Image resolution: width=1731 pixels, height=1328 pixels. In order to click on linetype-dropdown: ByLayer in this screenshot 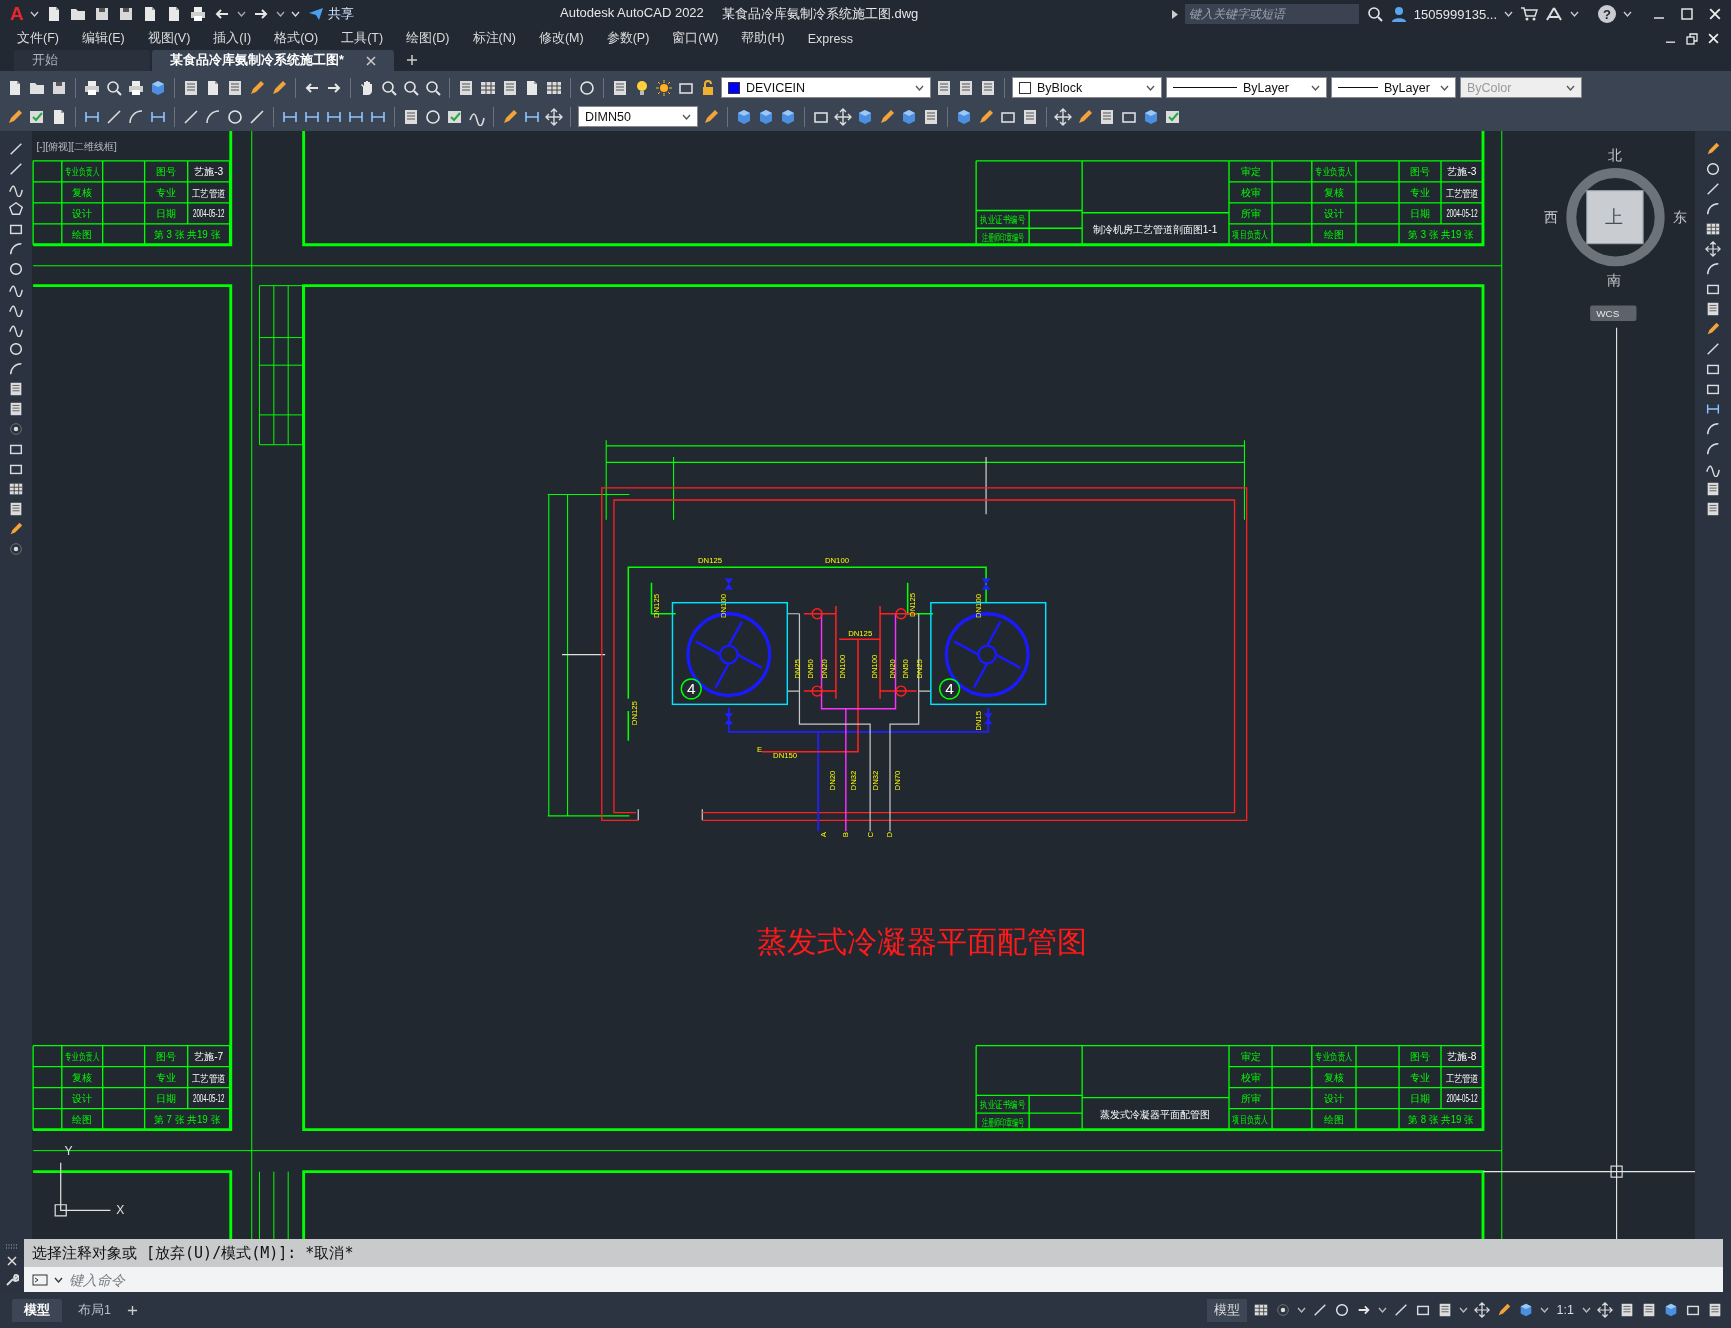, I will do `click(1246, 87)`.